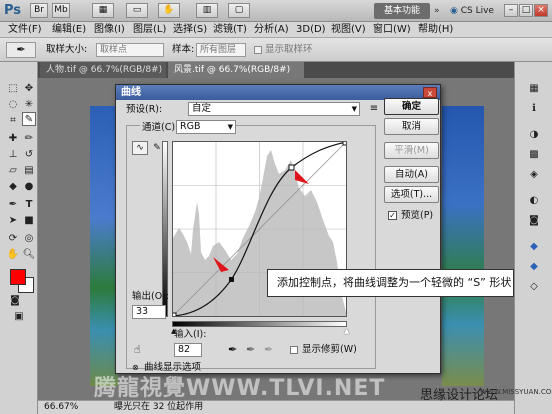 This screenshot has height=414, width=552. Describe the element at coordinates (13, 139) in the screenshot. I see `healing-brush-icon: ✚` at that location.